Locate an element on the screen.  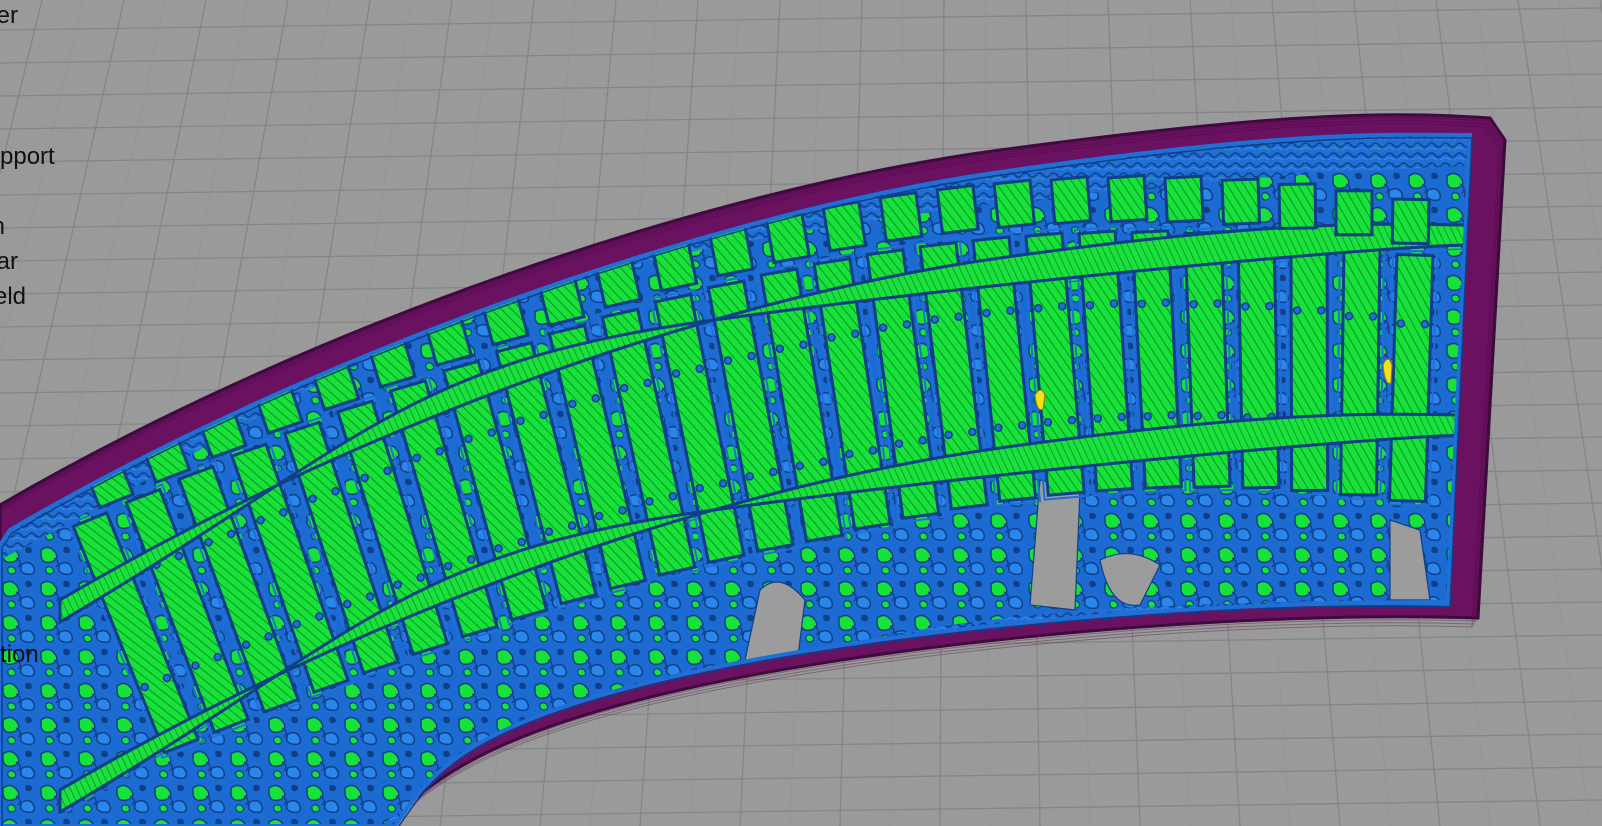
legend-item-2: n is located at coordinates (2, 227).